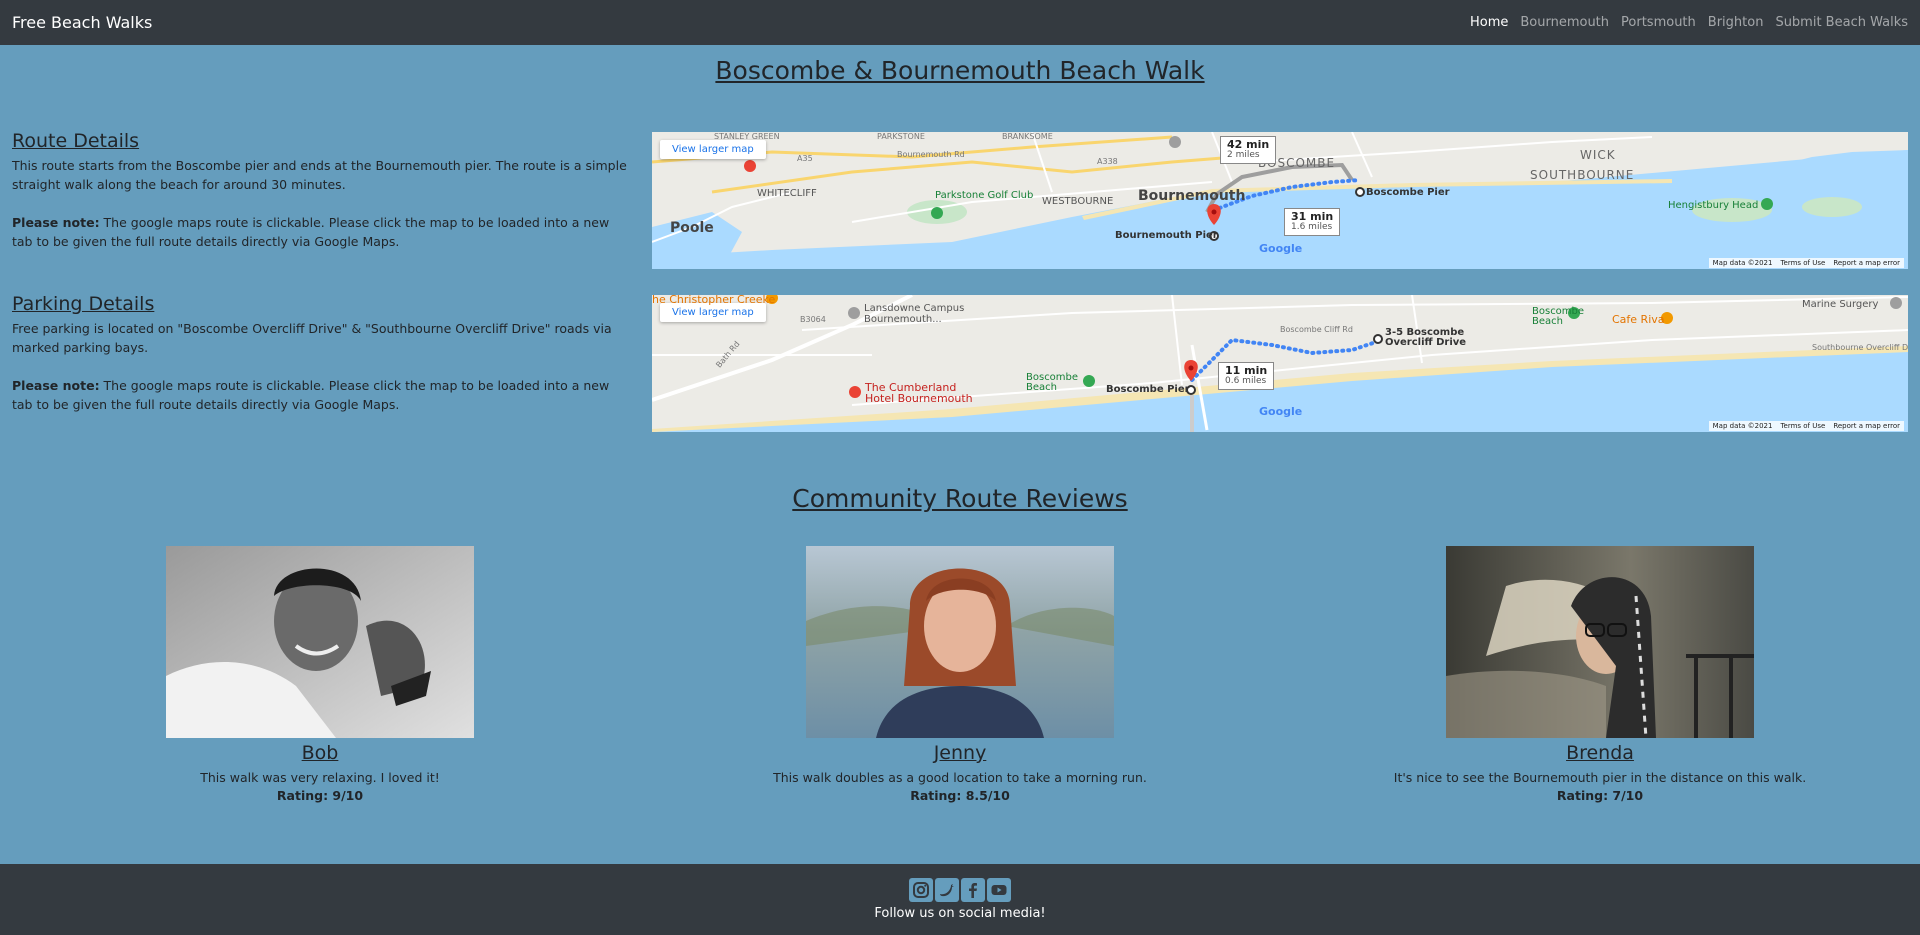 This screenshot has height=935, width=1920. What do you see at coordinates (919, 393) in the screenshot?
I see `map-label-cumberland: The Cumberland Hotel Bournemouth` at bounding box center [919, 393].